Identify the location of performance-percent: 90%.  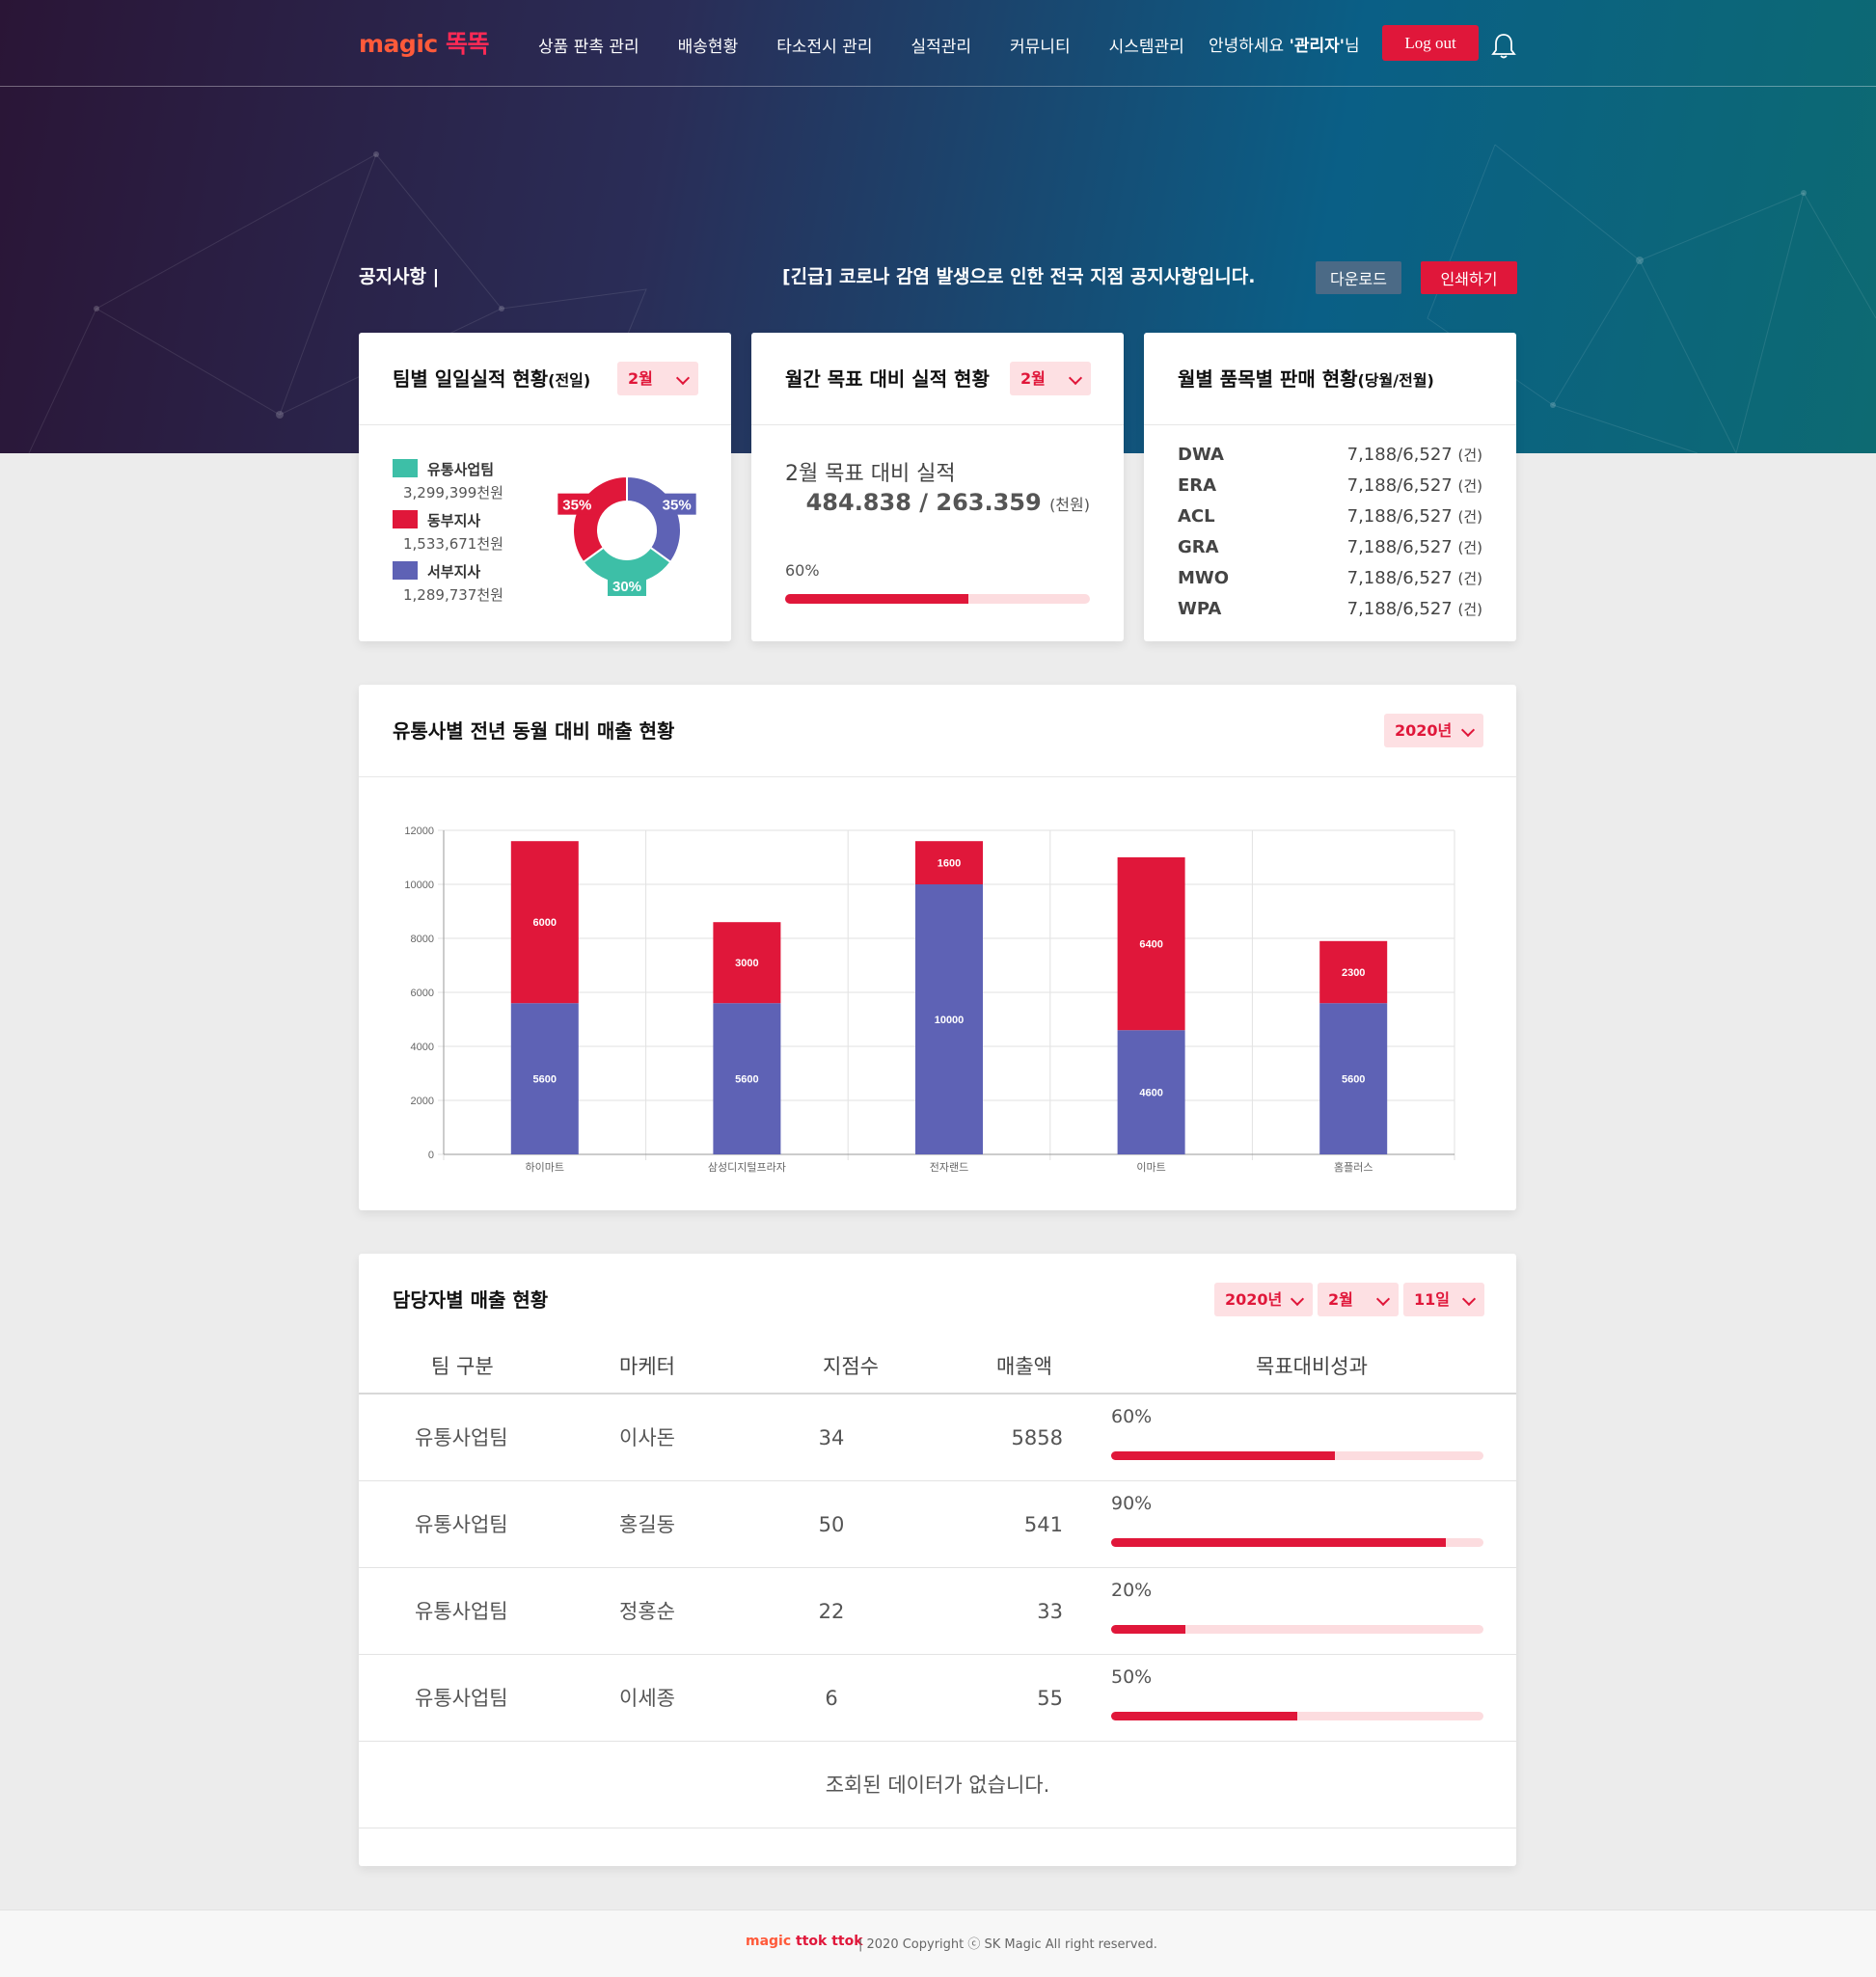
(1132, 1503).